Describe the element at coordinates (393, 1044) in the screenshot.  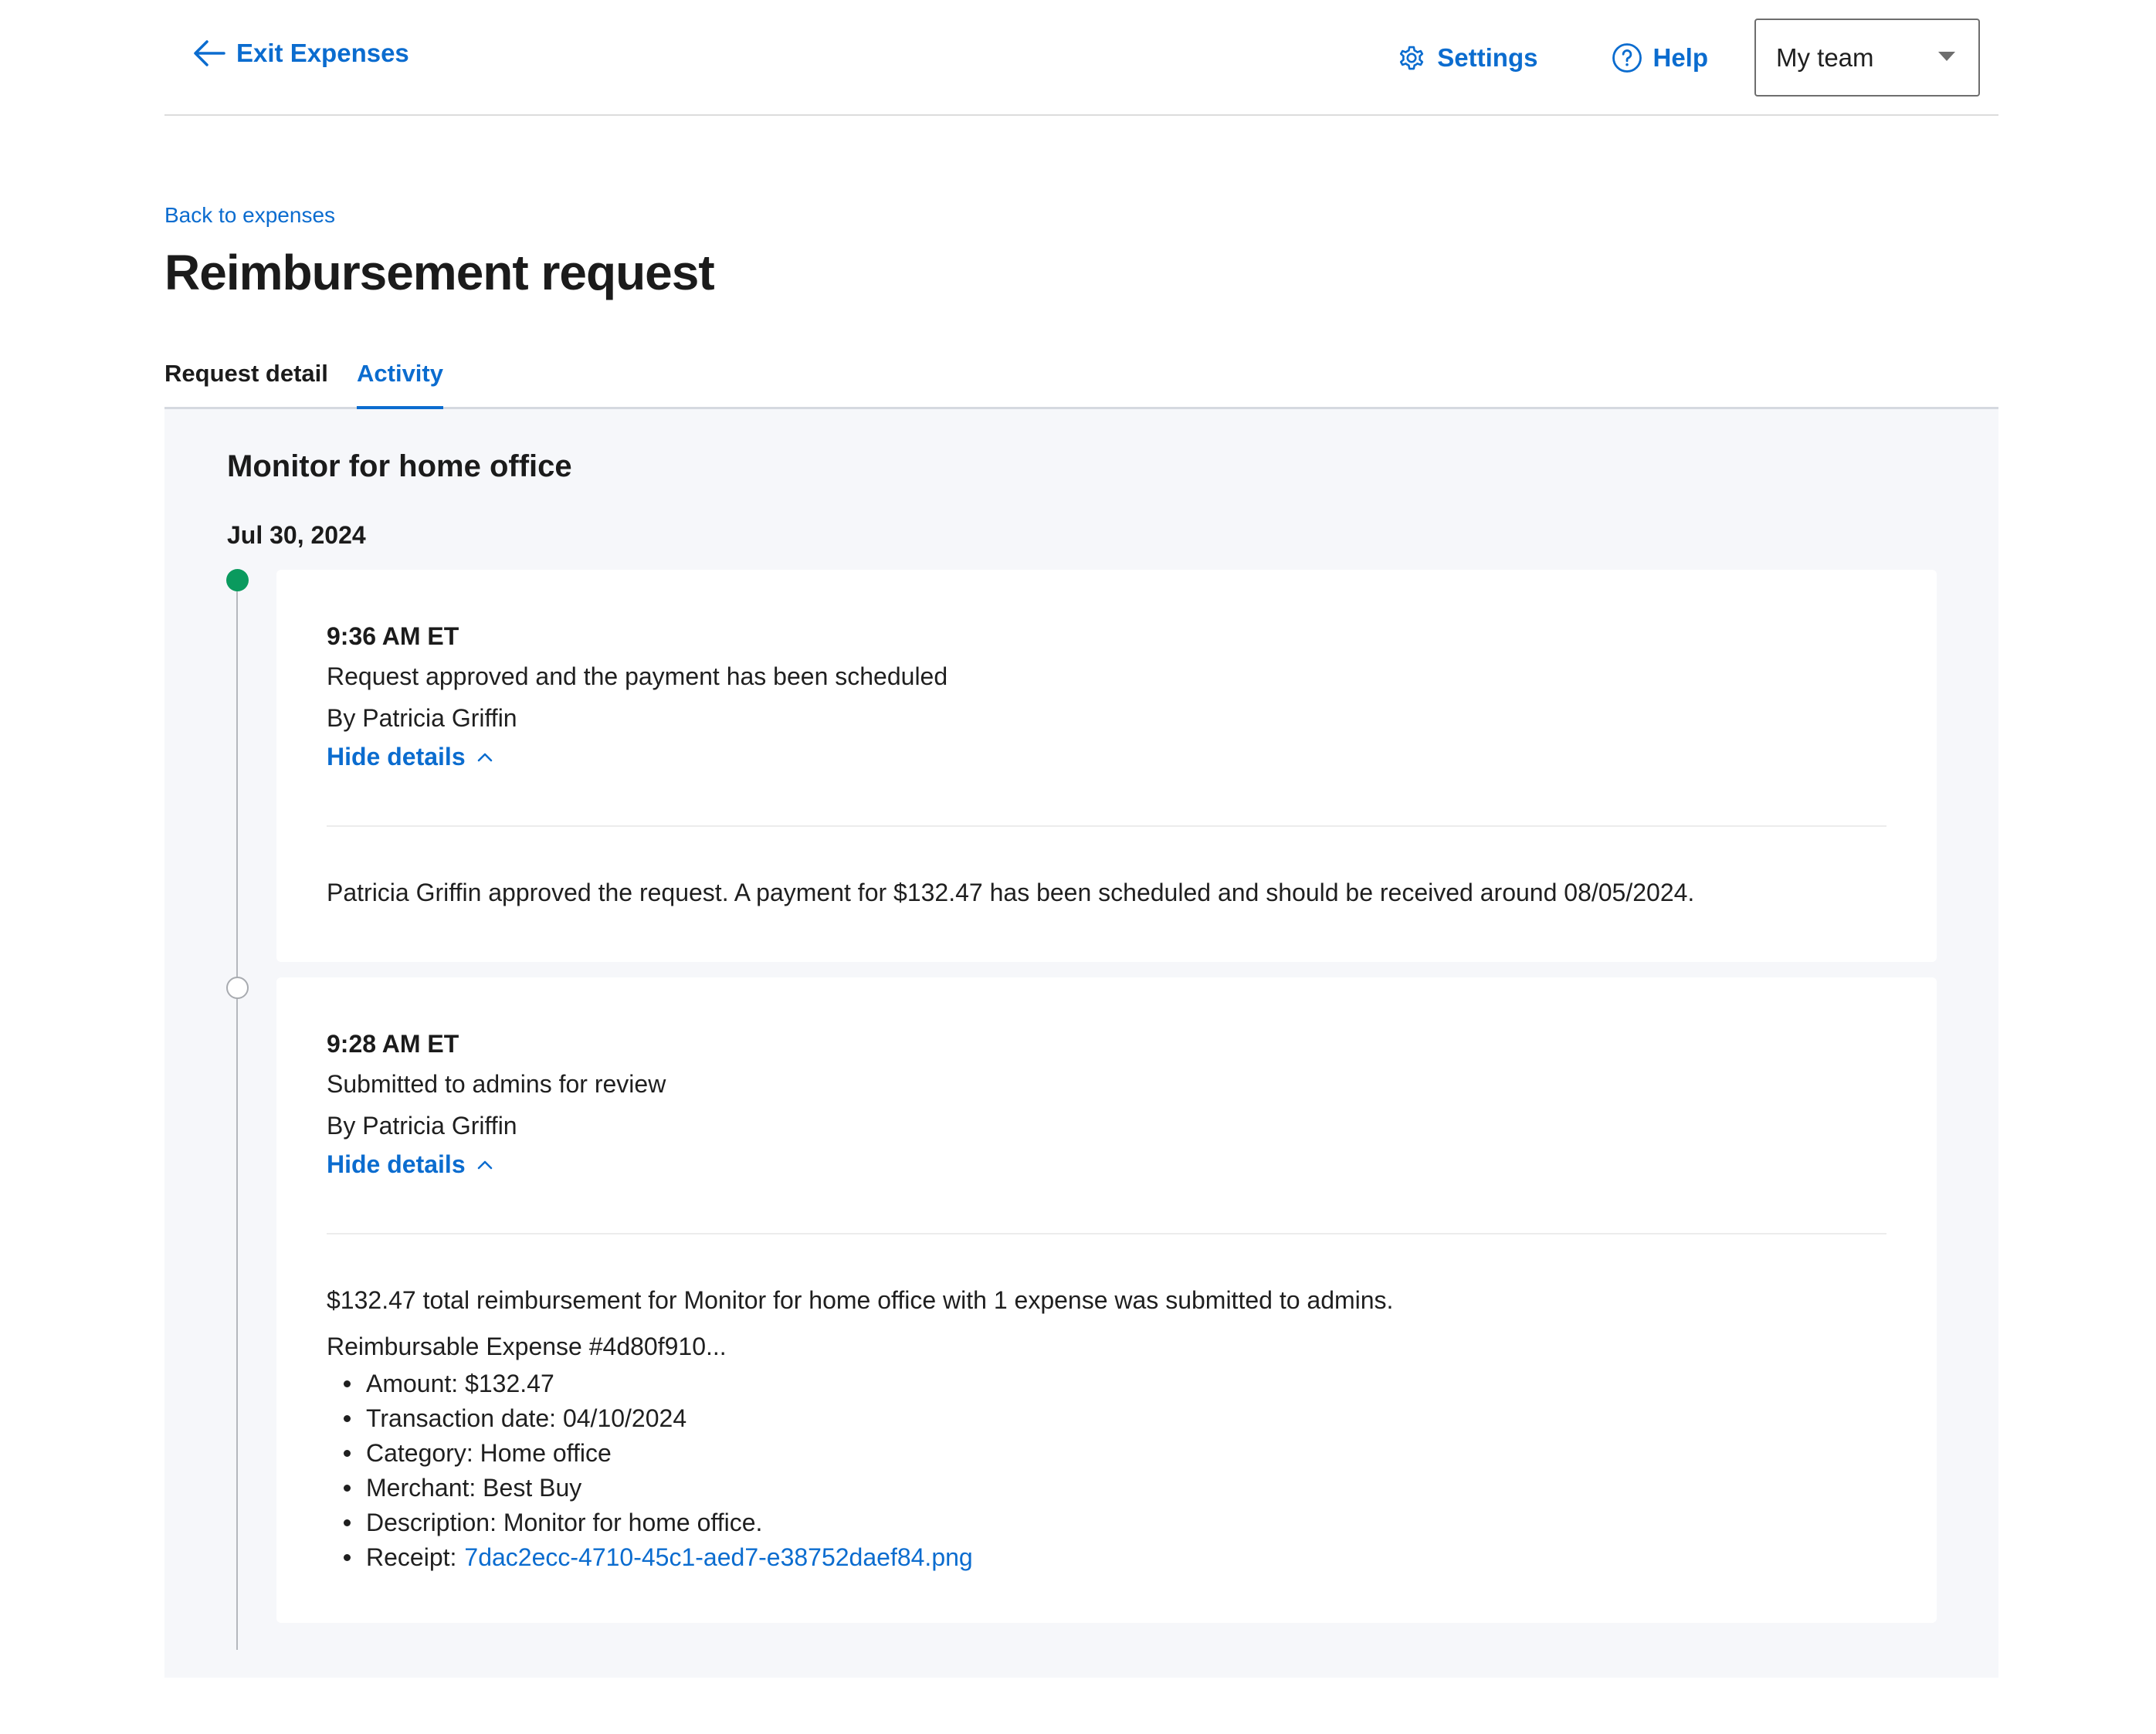
I see `event-time: 9:28 AM ET` at that location.